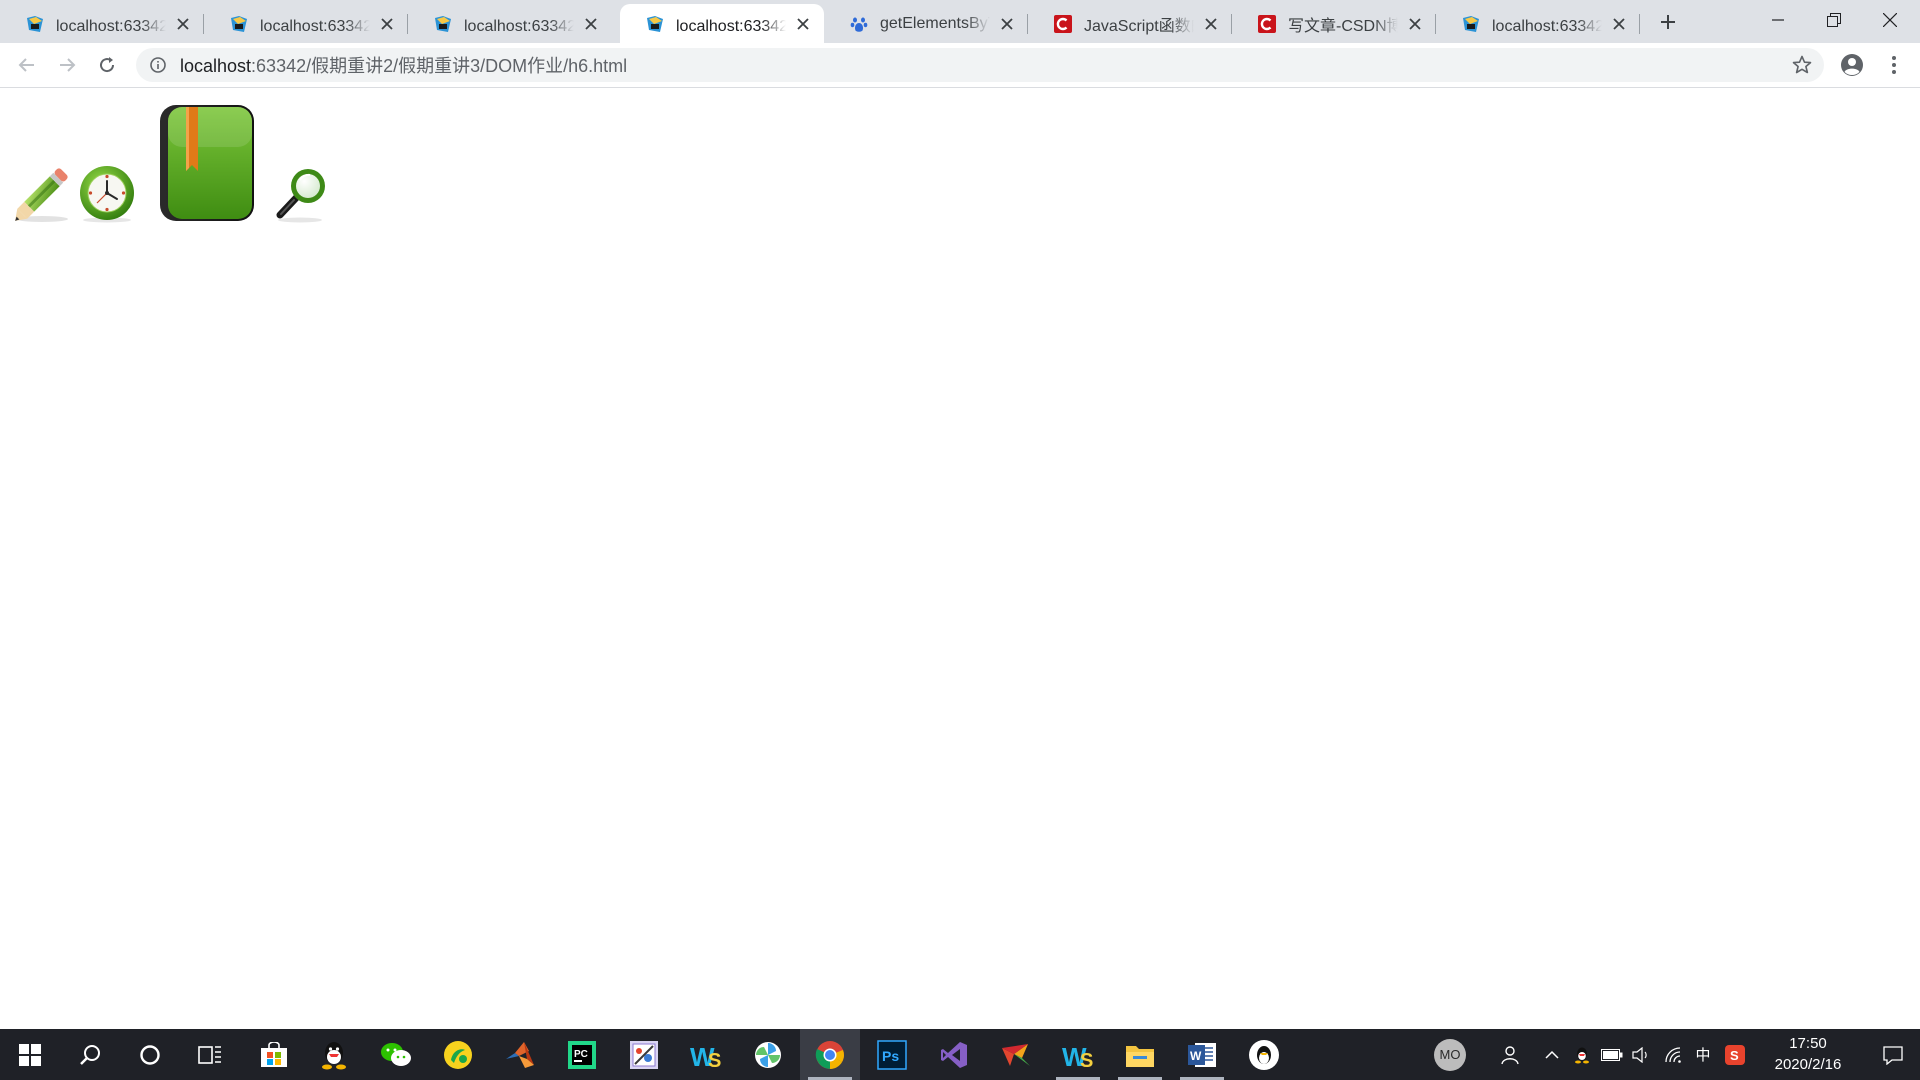 The height and width of the screenshot is (1080, 1920). What do you see at coordinates (1264, 1054) in the screenshot?
I see `taskbar-penguin-app` at bounding box center [1264, 1054].